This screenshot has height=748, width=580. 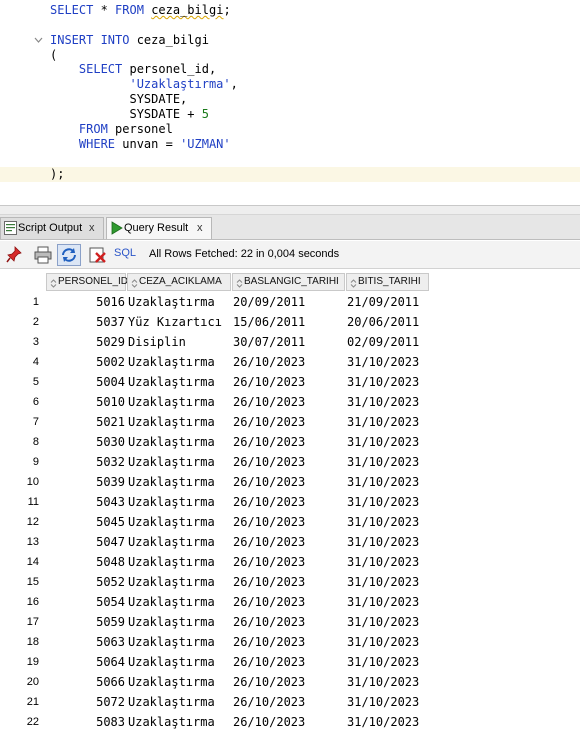 I want to click on table-row: 22 5083 Uzaklaştırma 26/10/2023 31/10/2023, so click(x=290, y=722).